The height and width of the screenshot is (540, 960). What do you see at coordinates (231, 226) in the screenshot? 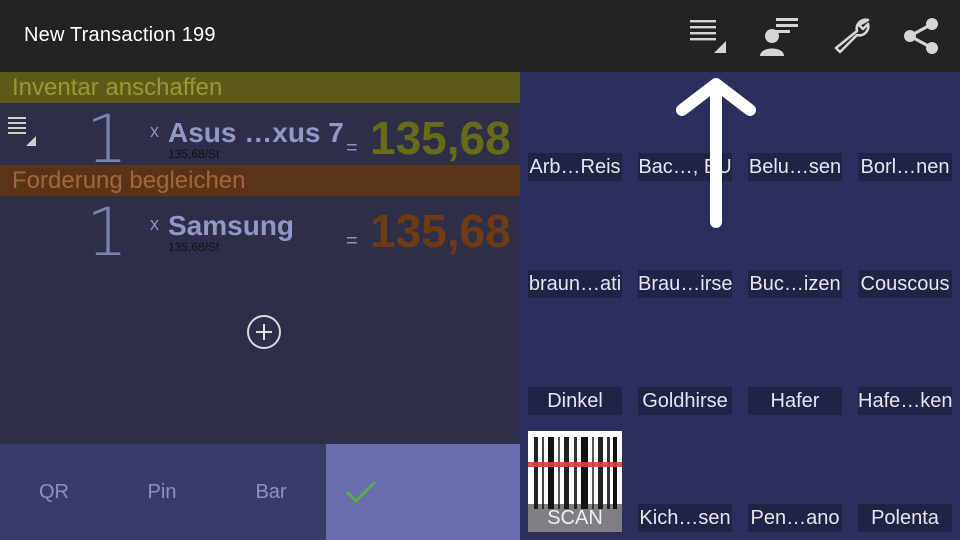
I see `item-name: Samsung` at bounding box center [231, 226].